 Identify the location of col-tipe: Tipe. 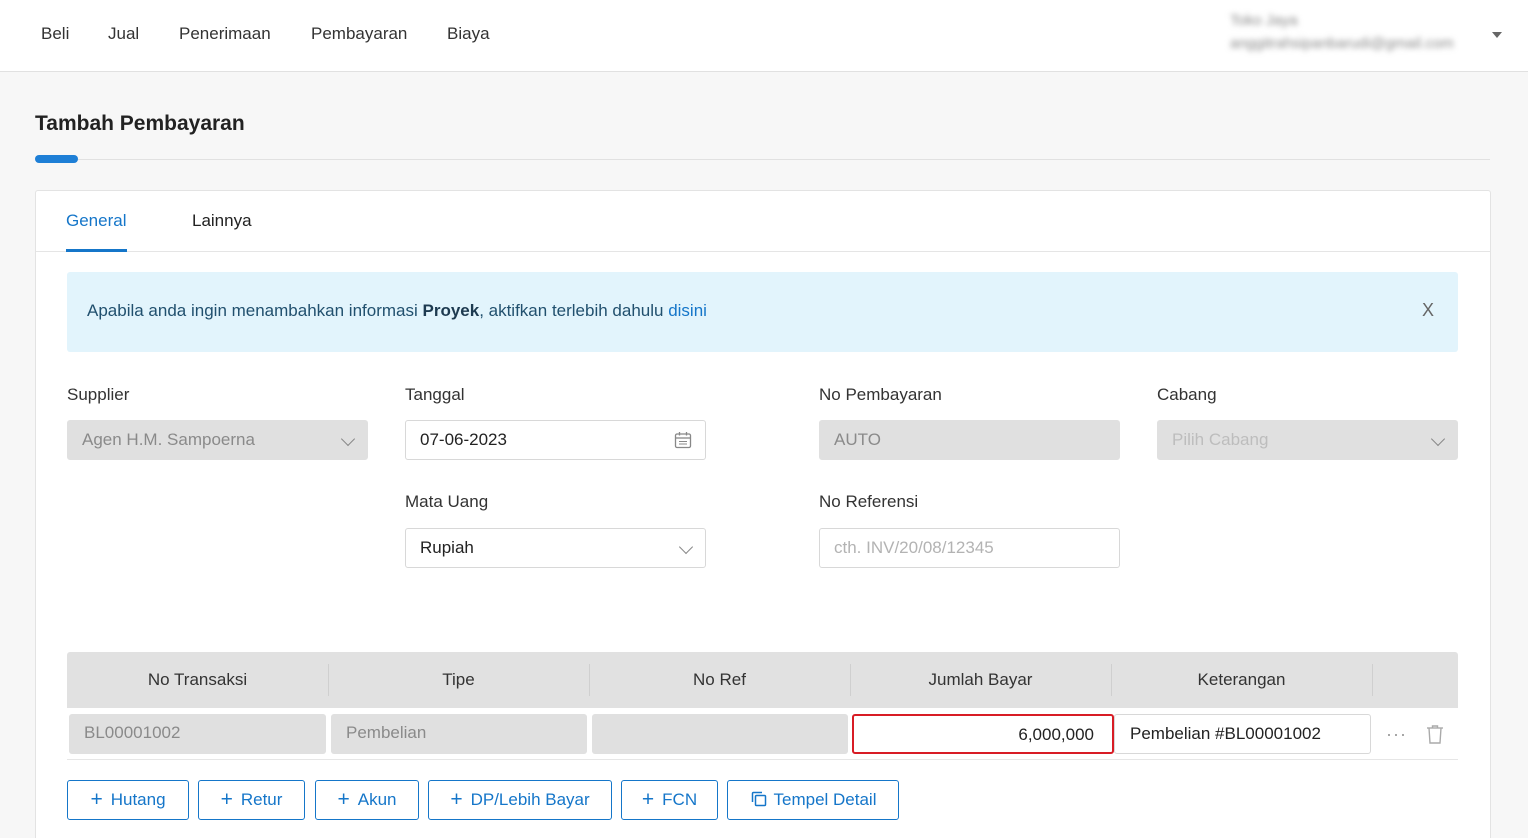
(458, 679).